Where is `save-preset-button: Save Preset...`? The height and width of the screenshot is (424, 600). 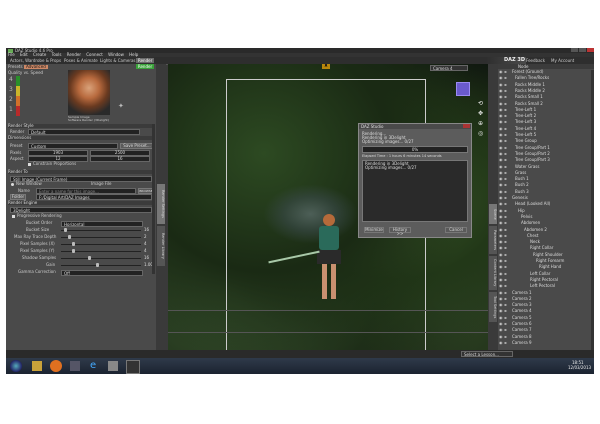
save-preset-button: Save Preset... is located at coordinates (137, 146).